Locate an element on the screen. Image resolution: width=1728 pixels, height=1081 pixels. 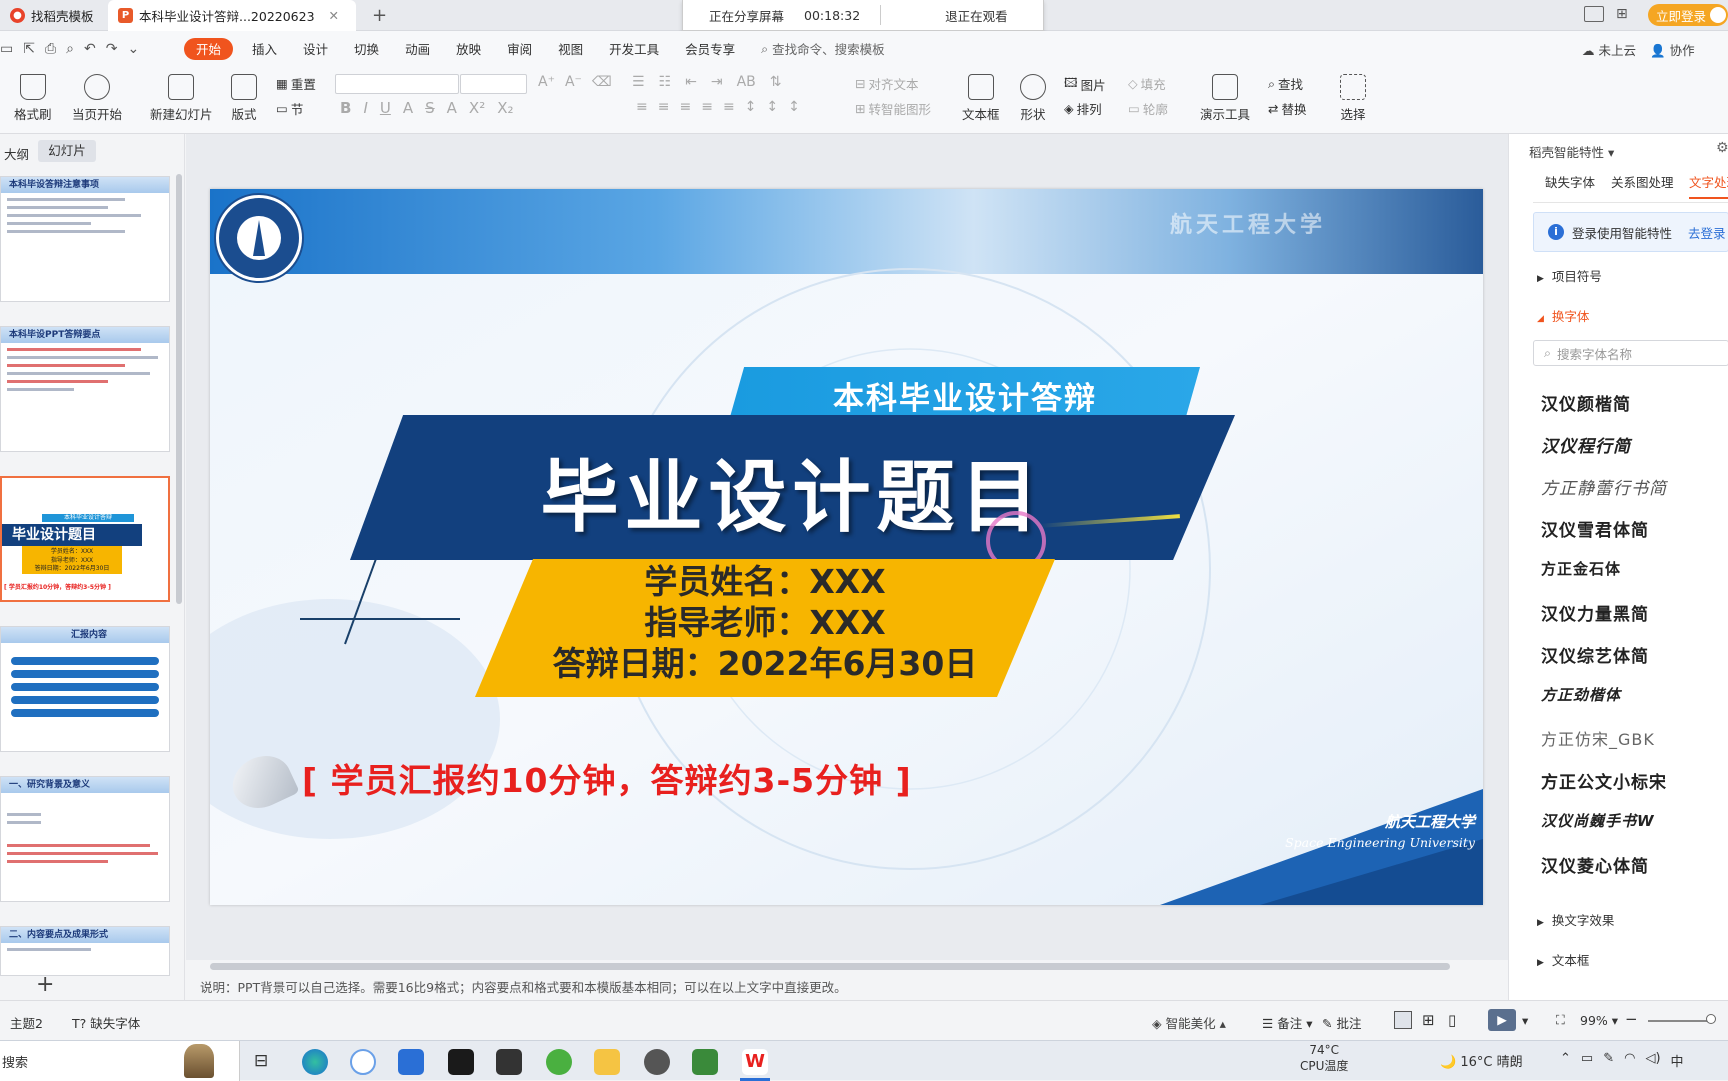
textbox-section: ▶ 文本框 is located at coordinates (1563, 959).